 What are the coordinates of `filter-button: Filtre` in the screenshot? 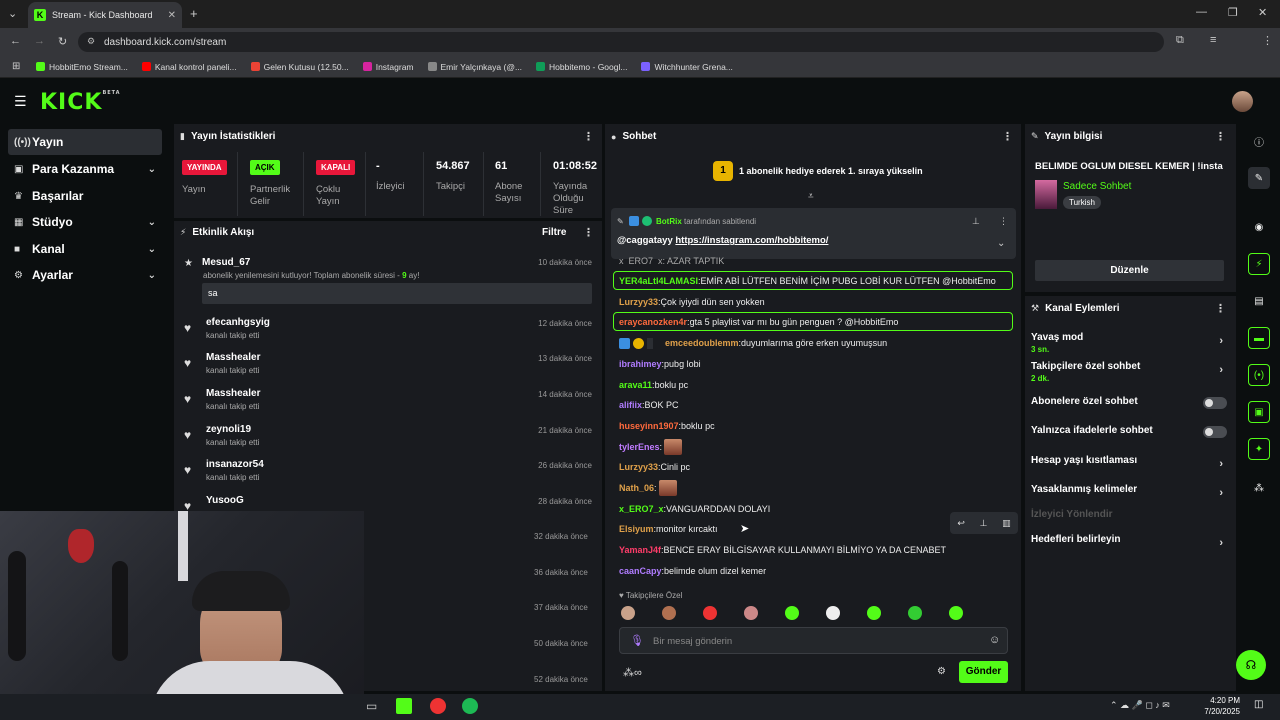 It's located at (554, 232).